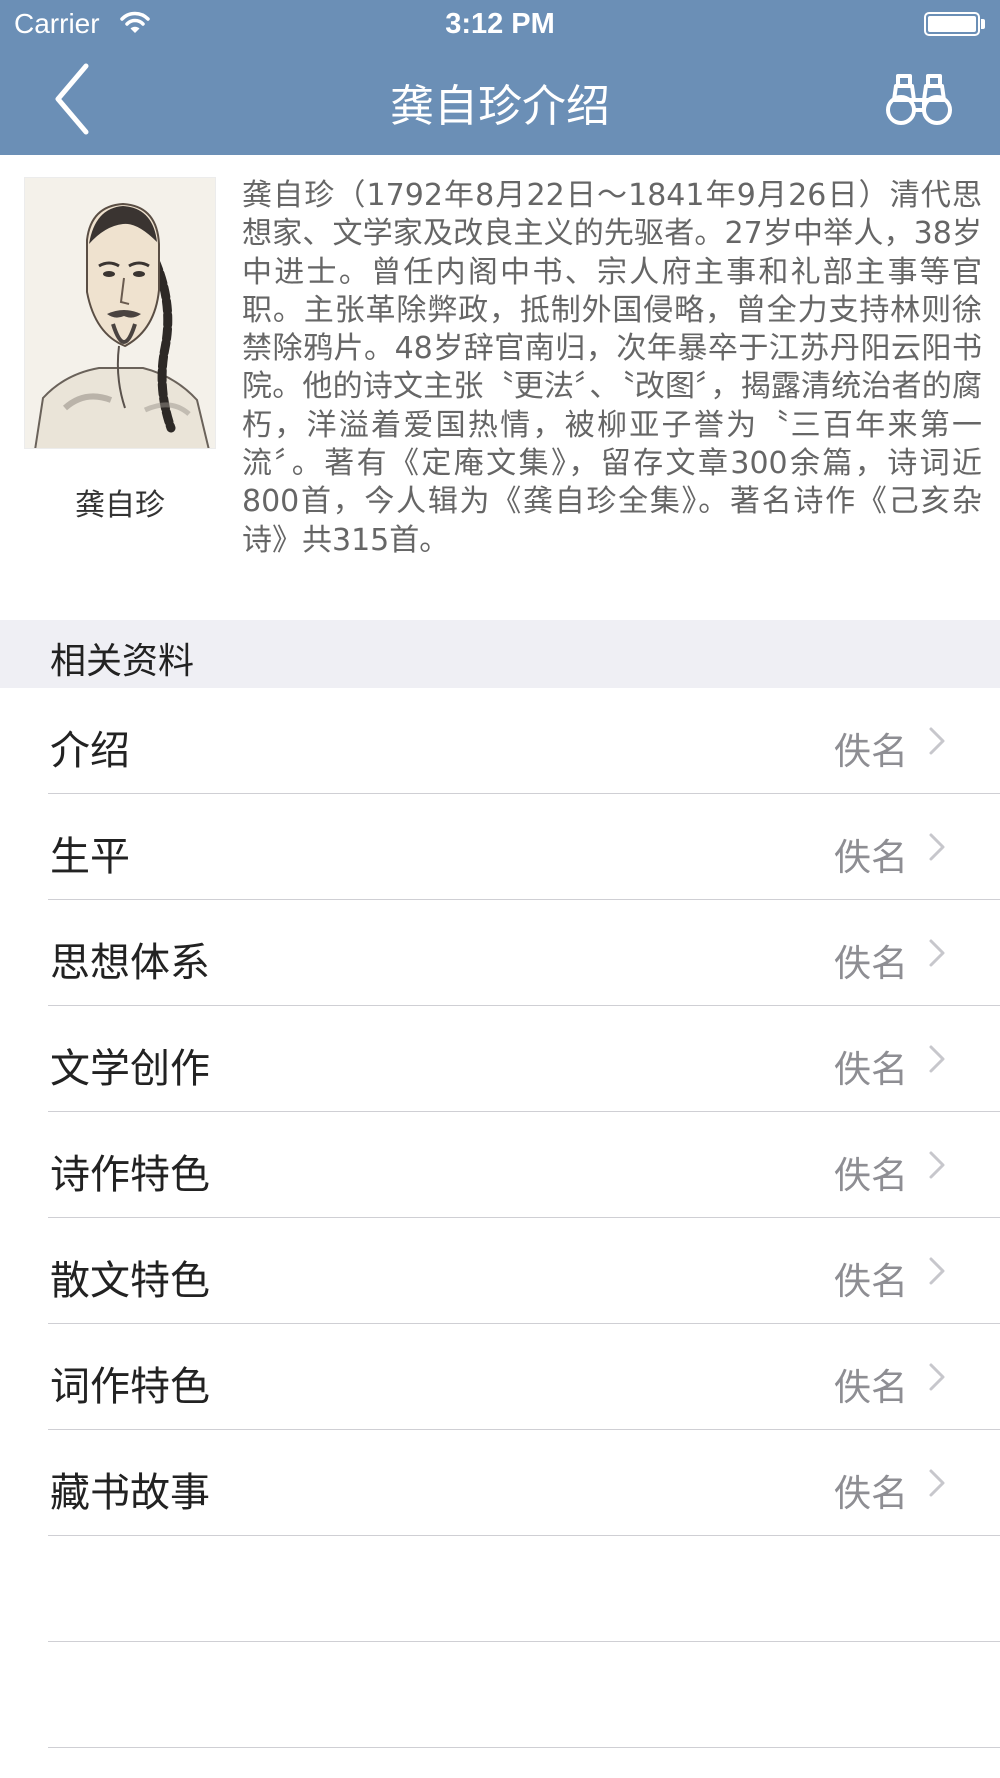 This screenshot has height=1778, width=1000. What do you see at coordinates (500, 953) in the screenshot?
I see `list-item-thought-system: 思想体系 佚名` at bounding box center [500, 953].